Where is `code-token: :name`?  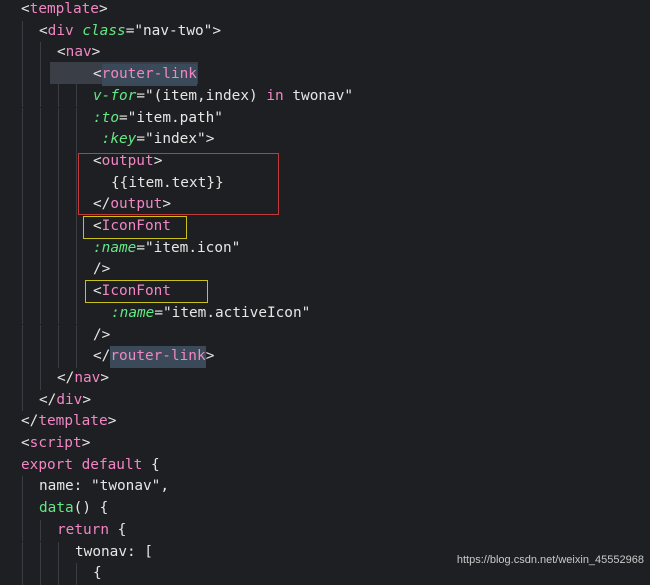 code-token: :name is located at coordinates (133, 312).